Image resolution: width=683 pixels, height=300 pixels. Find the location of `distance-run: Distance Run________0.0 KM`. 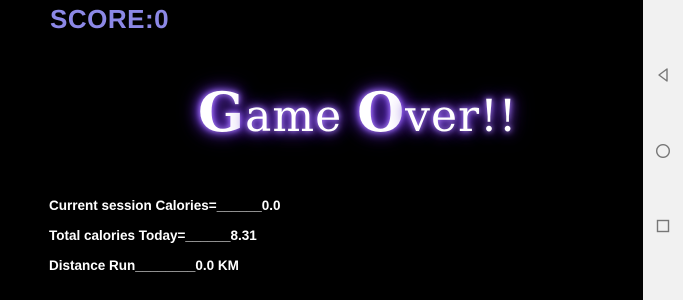

distance-run: Distance Run________0.0 KM is located at coordinates (144, 265).